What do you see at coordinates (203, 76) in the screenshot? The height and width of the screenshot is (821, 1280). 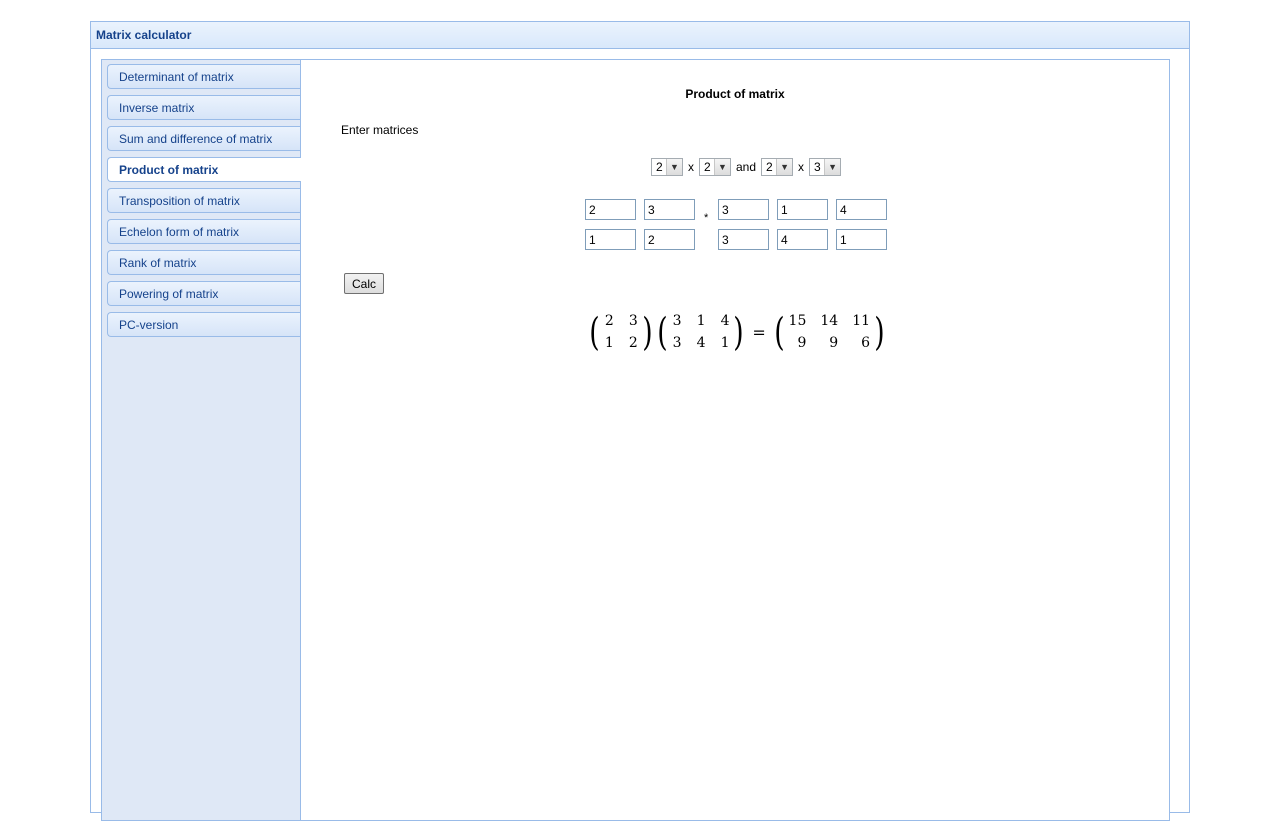 I see `sidebar-item-determinant: Determinant of matrix` at bounding box center [203, 76].